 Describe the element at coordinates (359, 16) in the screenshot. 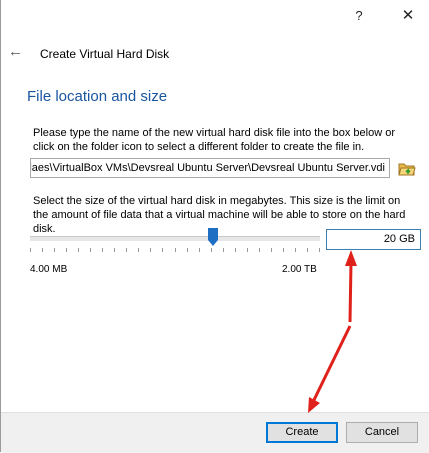

I see `help-icon: ?` at that location.